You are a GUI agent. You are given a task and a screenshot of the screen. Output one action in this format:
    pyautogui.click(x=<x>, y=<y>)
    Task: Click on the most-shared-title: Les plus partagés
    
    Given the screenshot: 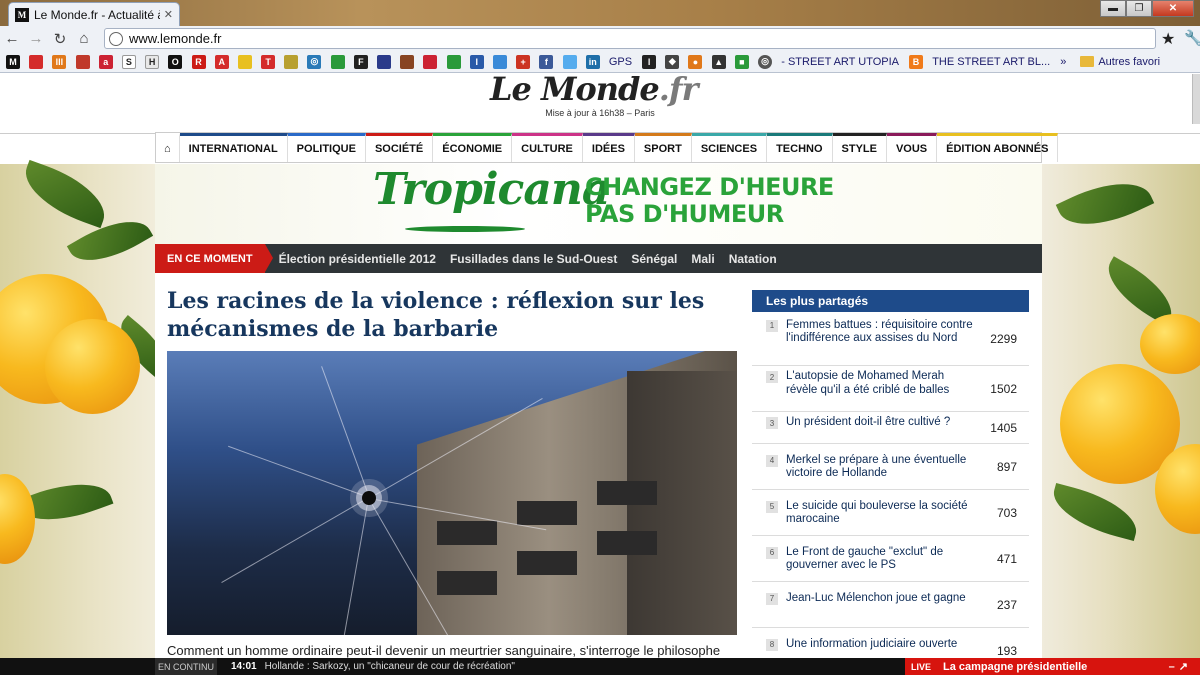 What is the action you would take?
    pyautogui.click(x=890, y=301)
    